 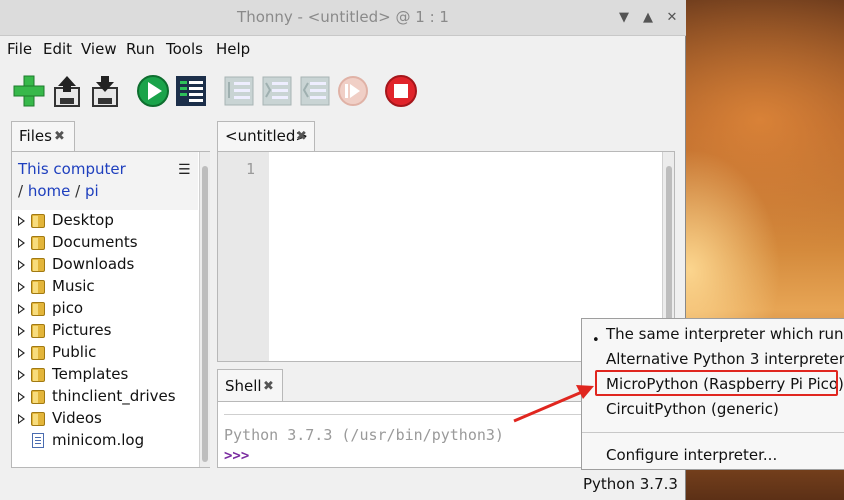 I want to click on debug-button, so click(x=191, y=91).